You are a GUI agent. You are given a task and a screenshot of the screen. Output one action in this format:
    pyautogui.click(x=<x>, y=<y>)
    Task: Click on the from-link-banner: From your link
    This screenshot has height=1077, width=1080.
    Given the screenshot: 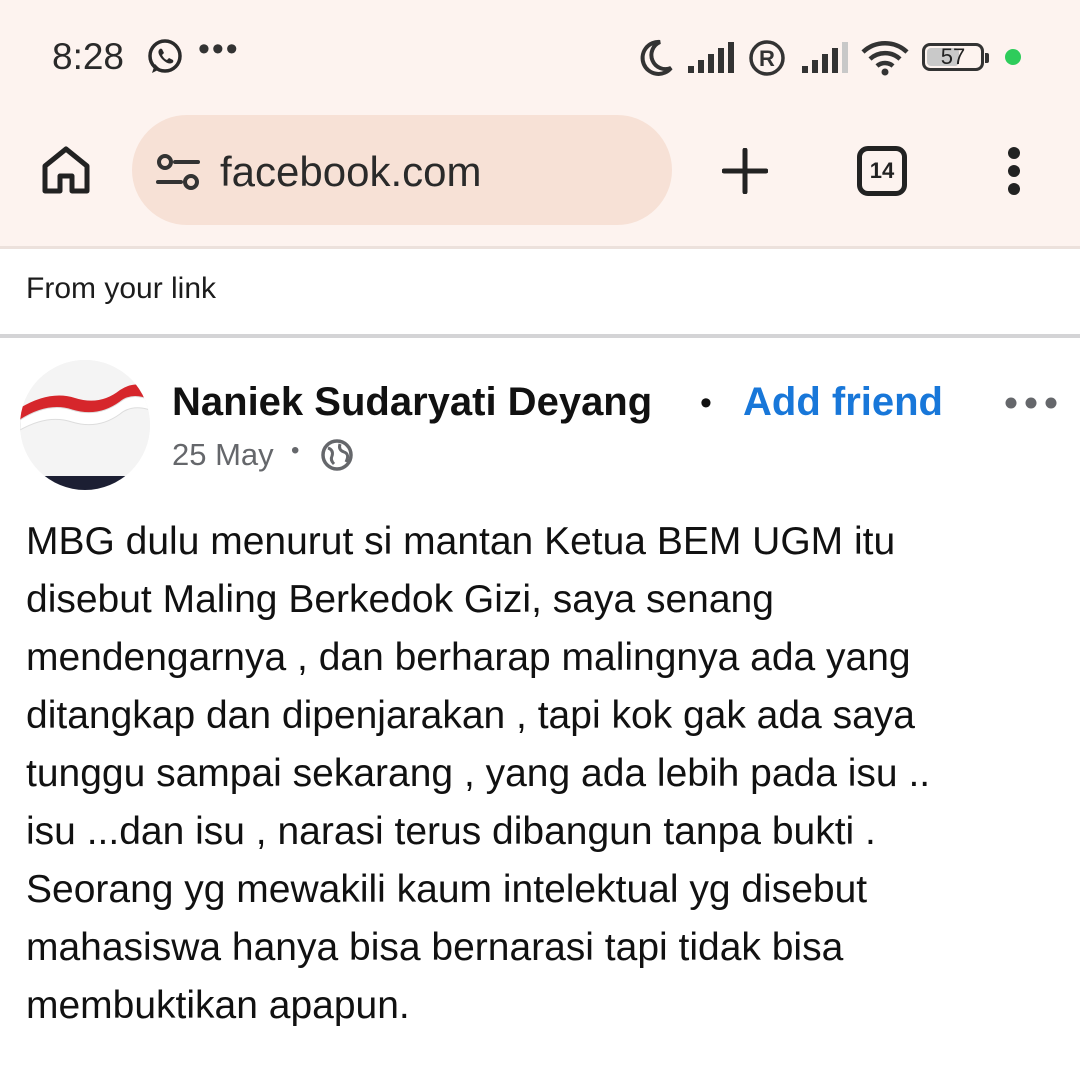 What is the action you would take?
    pyautogui.click(x=121, y=288)
    